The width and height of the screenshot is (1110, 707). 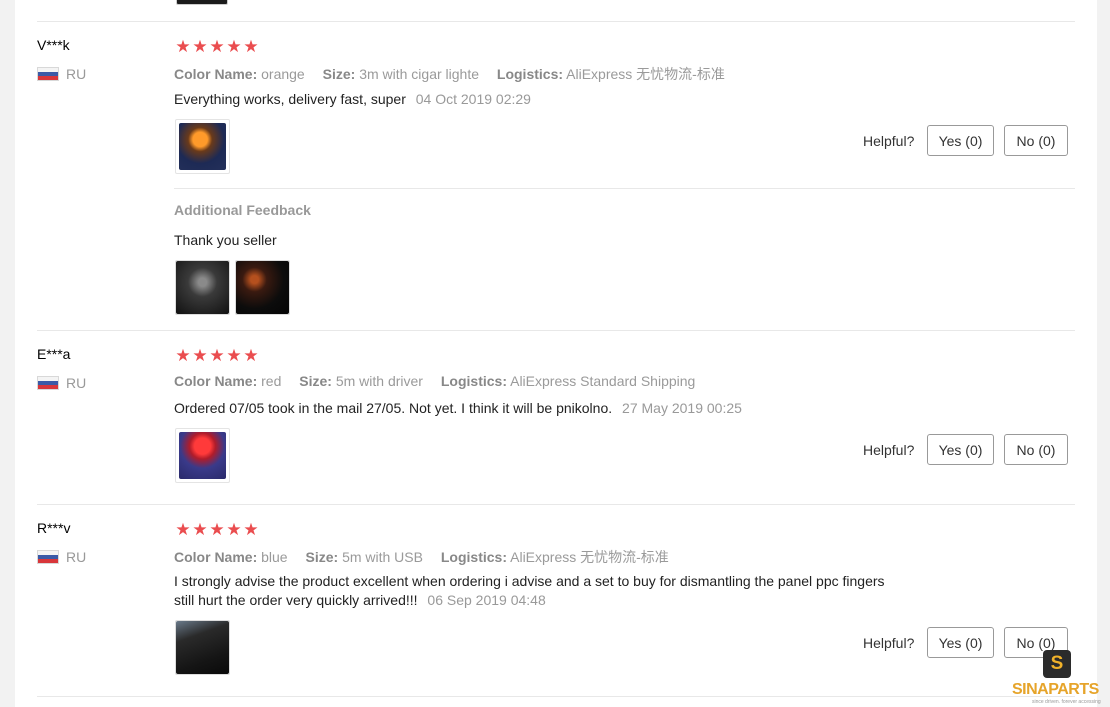 What do you see at coordinates (274, 557) in the screenshot?
I see `color-value: blue` at bounding box center [274, 557].